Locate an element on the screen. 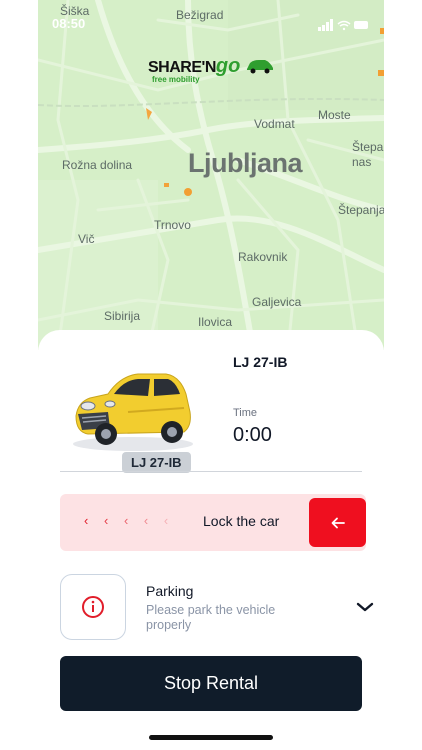  lock-car-slider: ‹ ‹ ‹ ‹ ‹ Lock the car is located at coordinates (213, 522).